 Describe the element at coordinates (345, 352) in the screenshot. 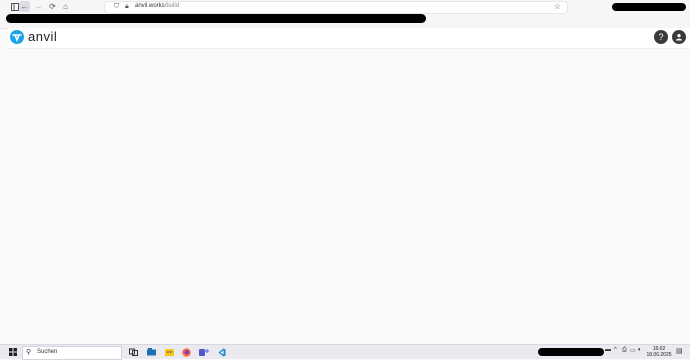

I see `taskbar: ⚲ Suchen ▬ ^ ⎙ ▭ 🔈︎ 16:02 18.06.2025 ▤` at that location.